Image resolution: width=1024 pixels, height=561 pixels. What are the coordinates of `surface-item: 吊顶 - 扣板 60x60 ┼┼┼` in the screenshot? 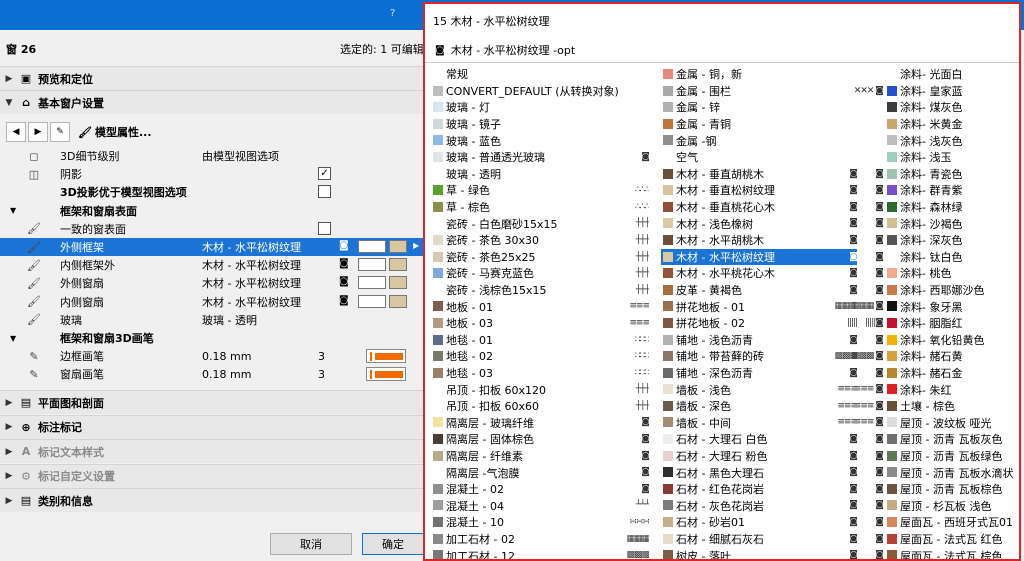 It's located at (544, 406).